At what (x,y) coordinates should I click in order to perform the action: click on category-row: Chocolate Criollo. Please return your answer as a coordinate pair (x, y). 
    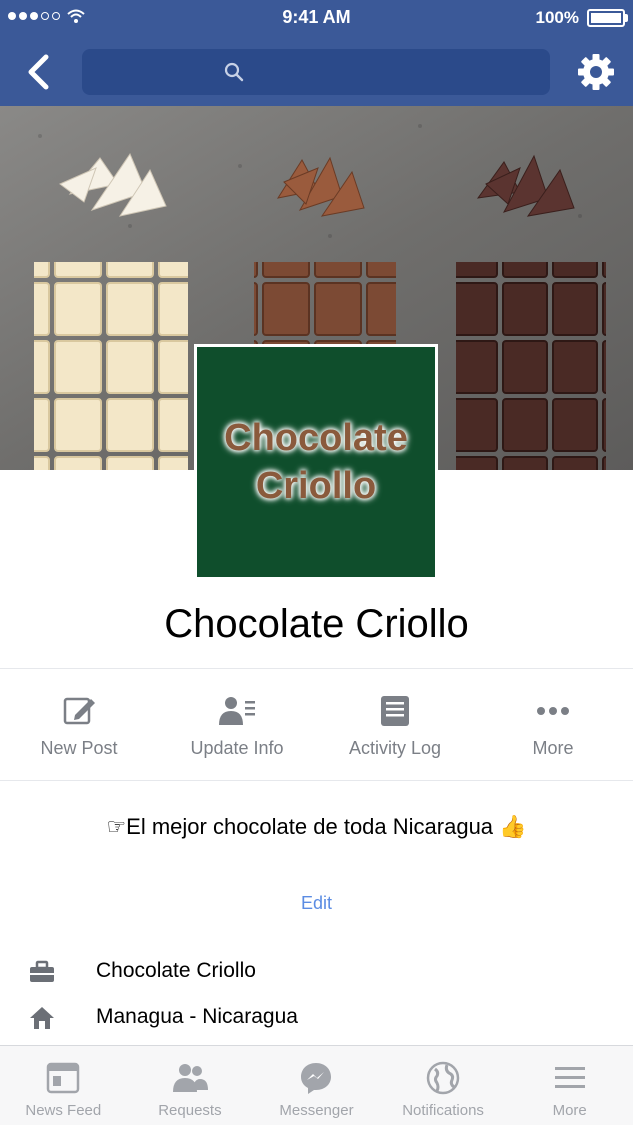
    Looking at the image, I should click on (316, 972).